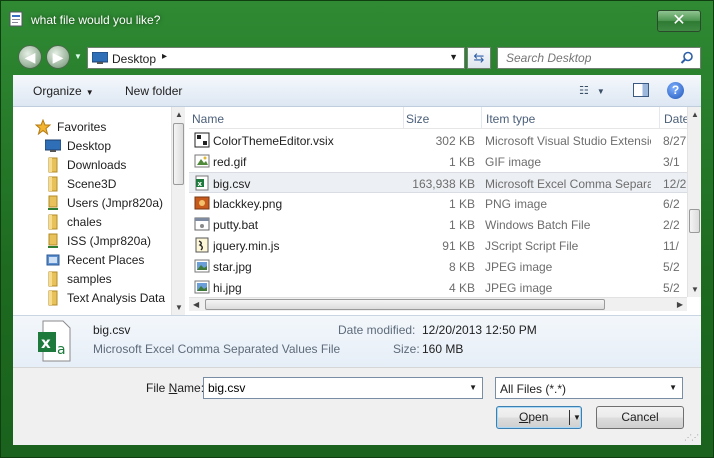 This screenshot has width=714, height=458. What do you see at coordinates (53, 183) in the screenshot?
I see `folder-icon` at bounding box center [53, 183].